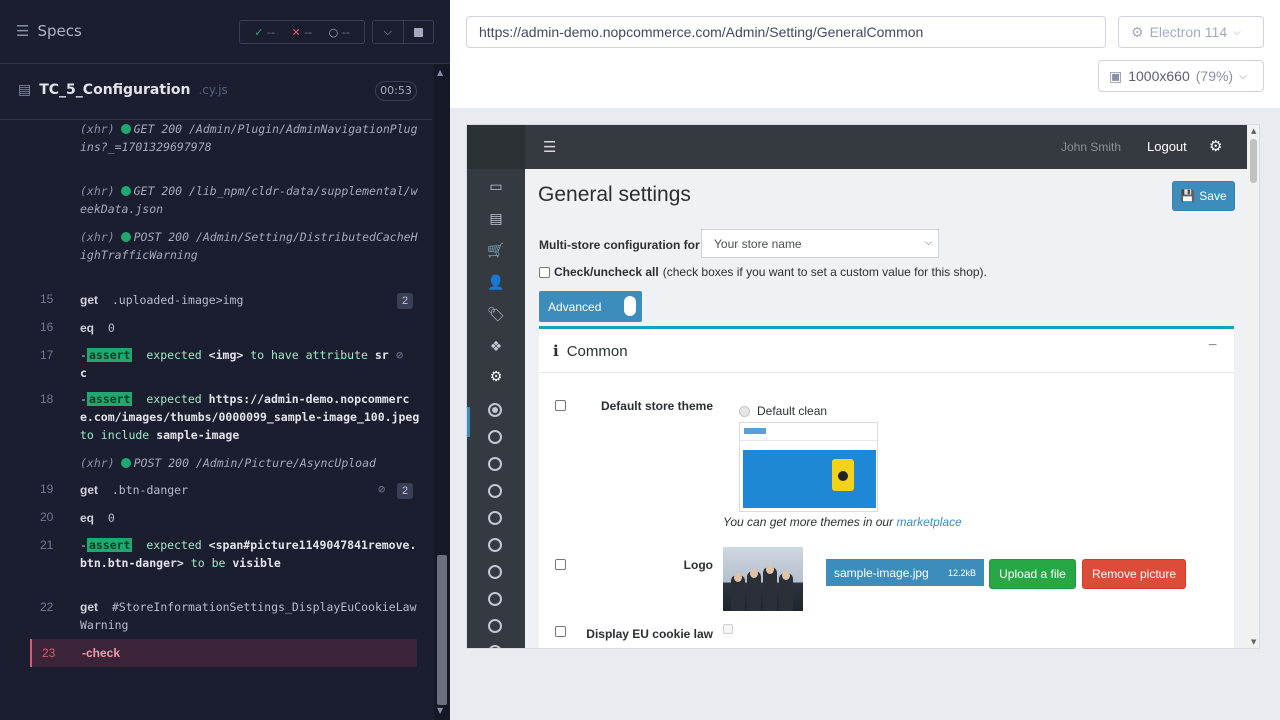 This screenshot has height=720, width=1280. What do you see at coordinates (1215, 146) in the screenshot?
I see `cogs-icon: ⚙` at bounding box center [1215, 146].